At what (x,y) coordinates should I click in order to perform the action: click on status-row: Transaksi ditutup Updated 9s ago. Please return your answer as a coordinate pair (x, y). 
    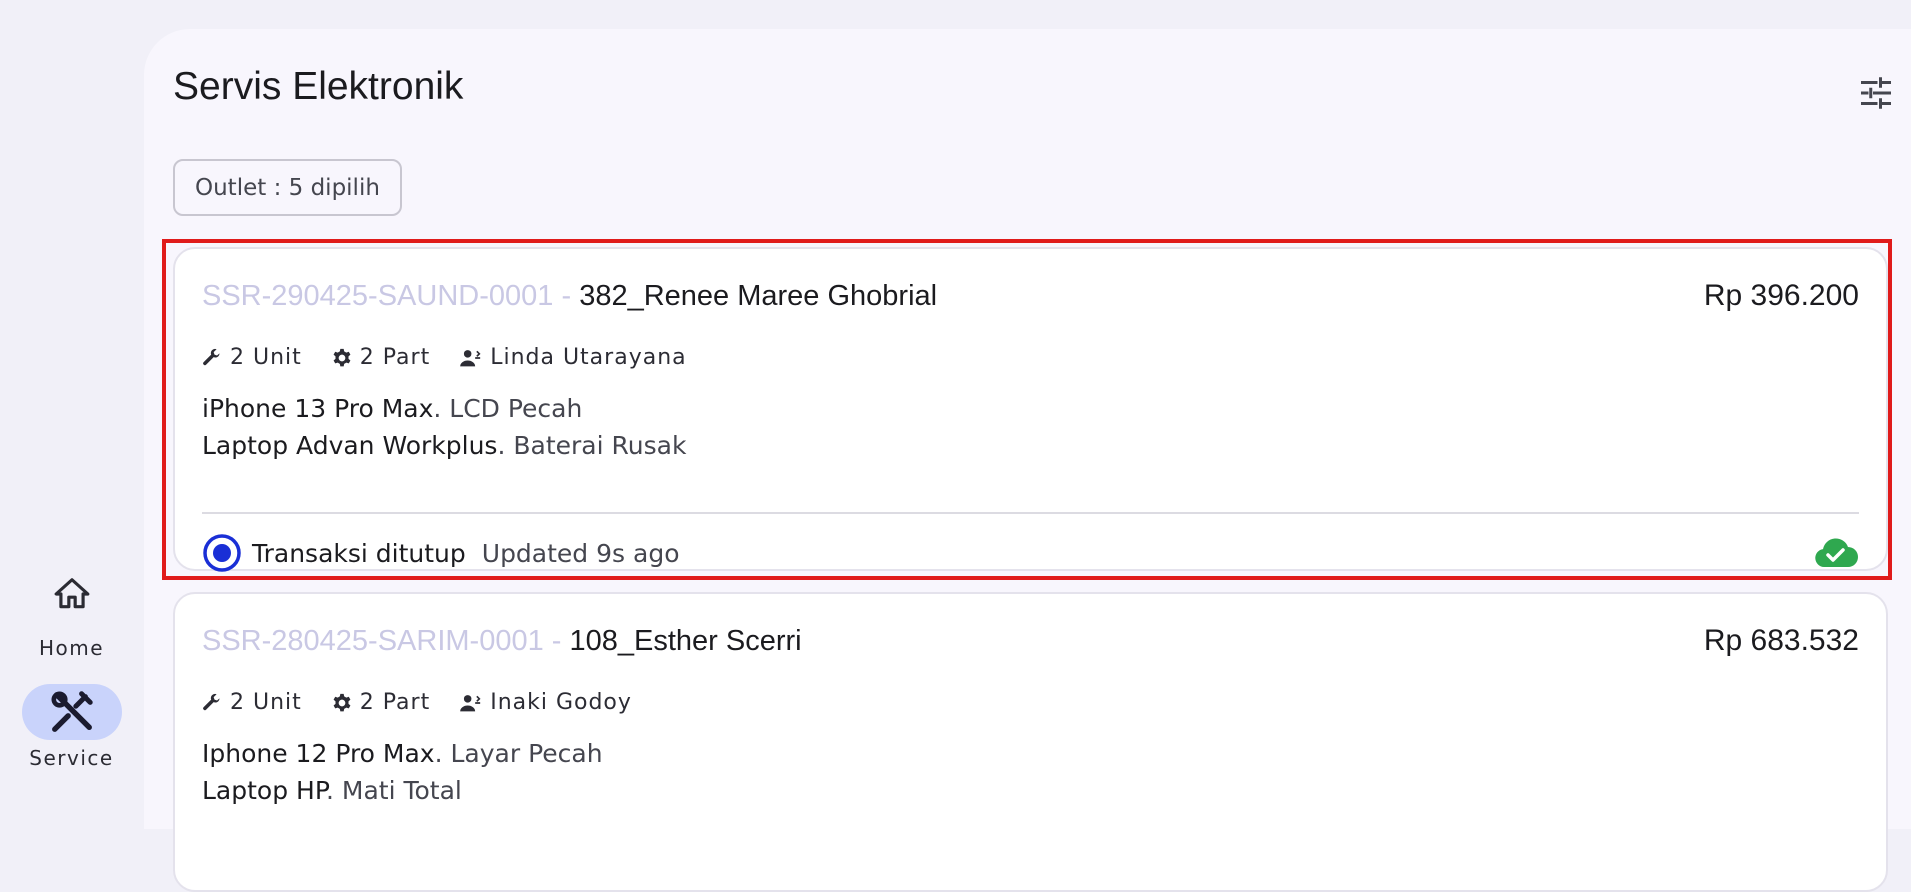
    Looking at the image, I should click on (1030, 553).